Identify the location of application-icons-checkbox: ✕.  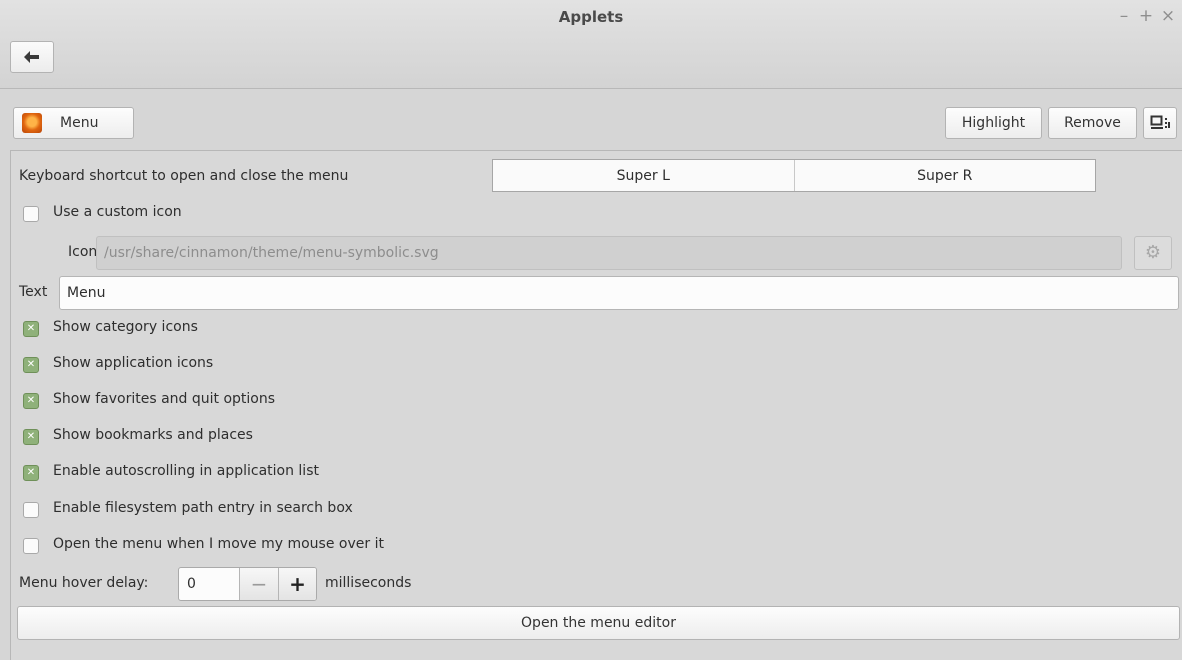
(31, 365).